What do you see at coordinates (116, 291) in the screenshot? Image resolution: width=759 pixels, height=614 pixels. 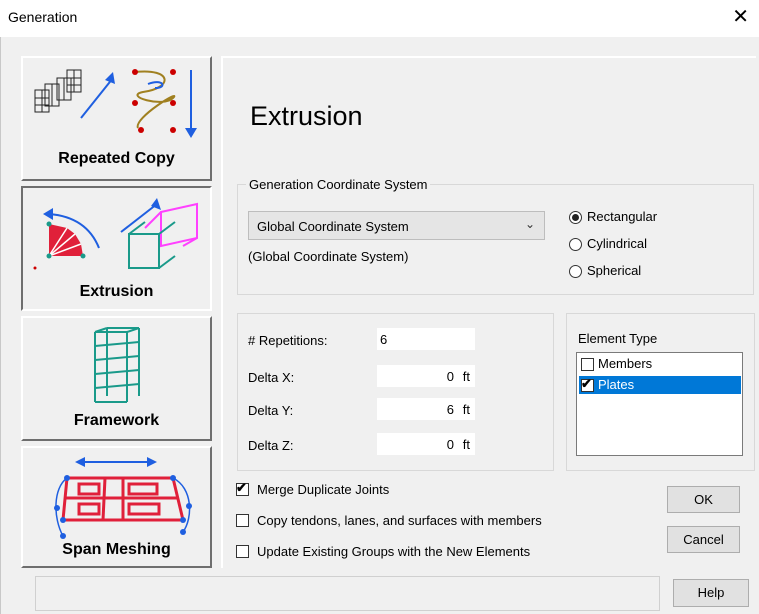 I see `nav-extrusion-label: Extrusion` at bounding box center [116, 291].